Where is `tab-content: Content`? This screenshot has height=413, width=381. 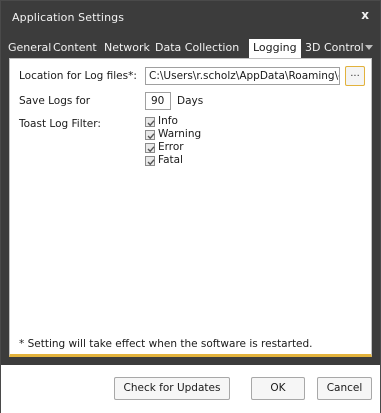 tab-content: Content is located at coordinates (75, 47).